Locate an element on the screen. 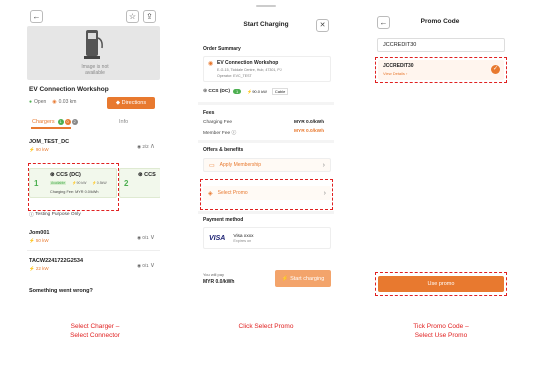 The width and height of the screenshot is (537, 365). directions-icon: ◆ is located at coordinates (118, 103).